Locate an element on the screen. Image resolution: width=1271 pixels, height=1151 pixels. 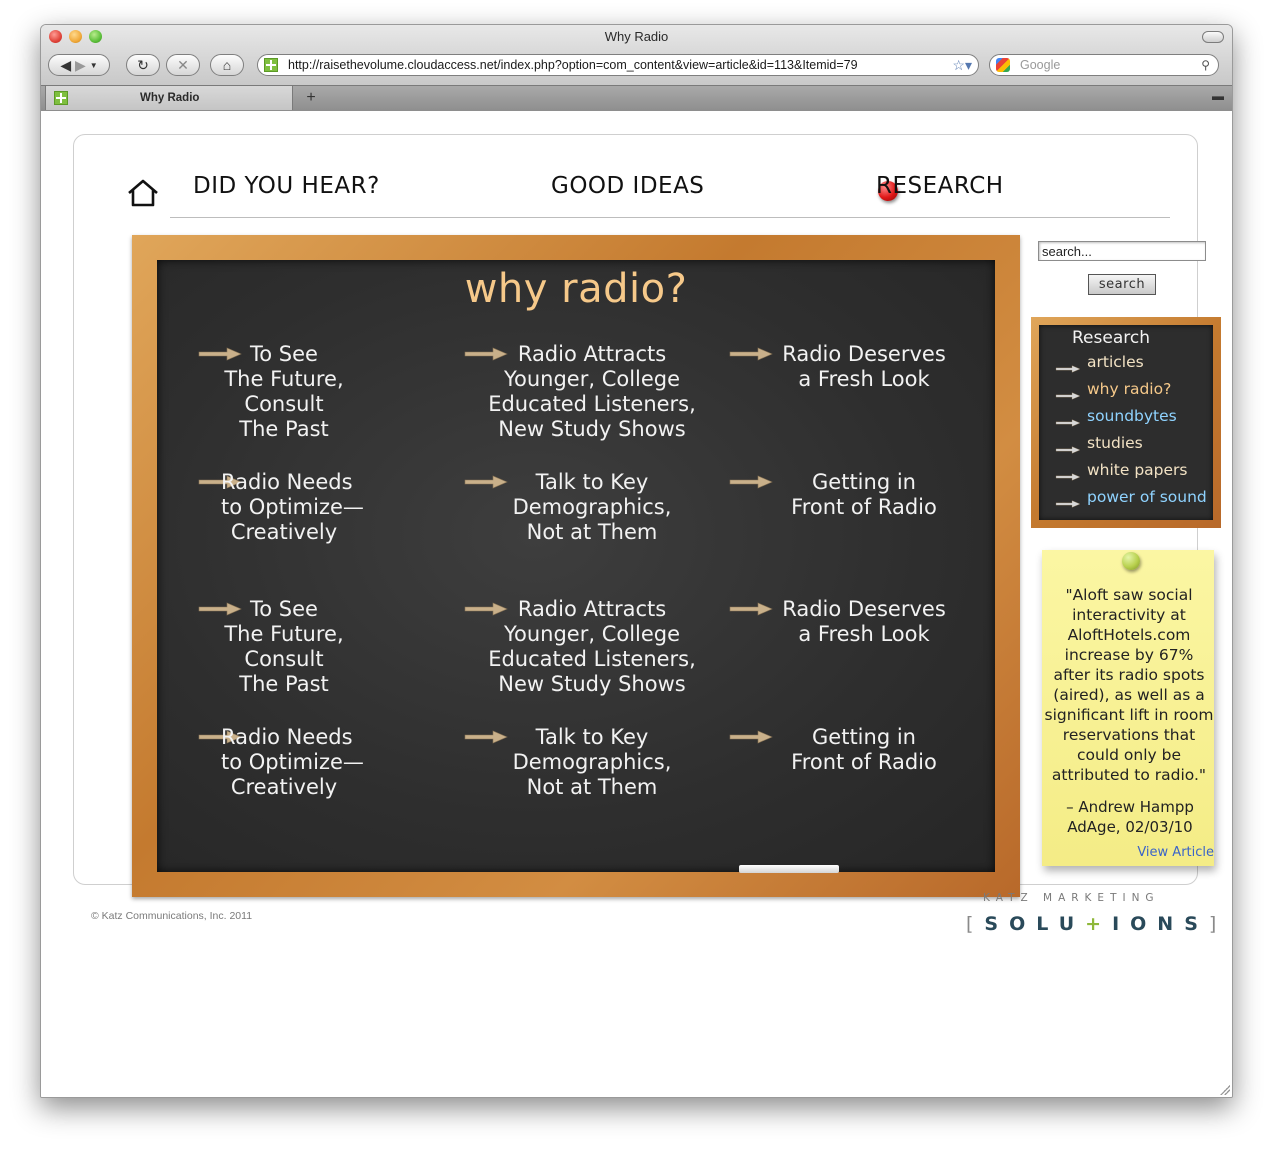
research-link: articles is located at coordinates (1098, 363).